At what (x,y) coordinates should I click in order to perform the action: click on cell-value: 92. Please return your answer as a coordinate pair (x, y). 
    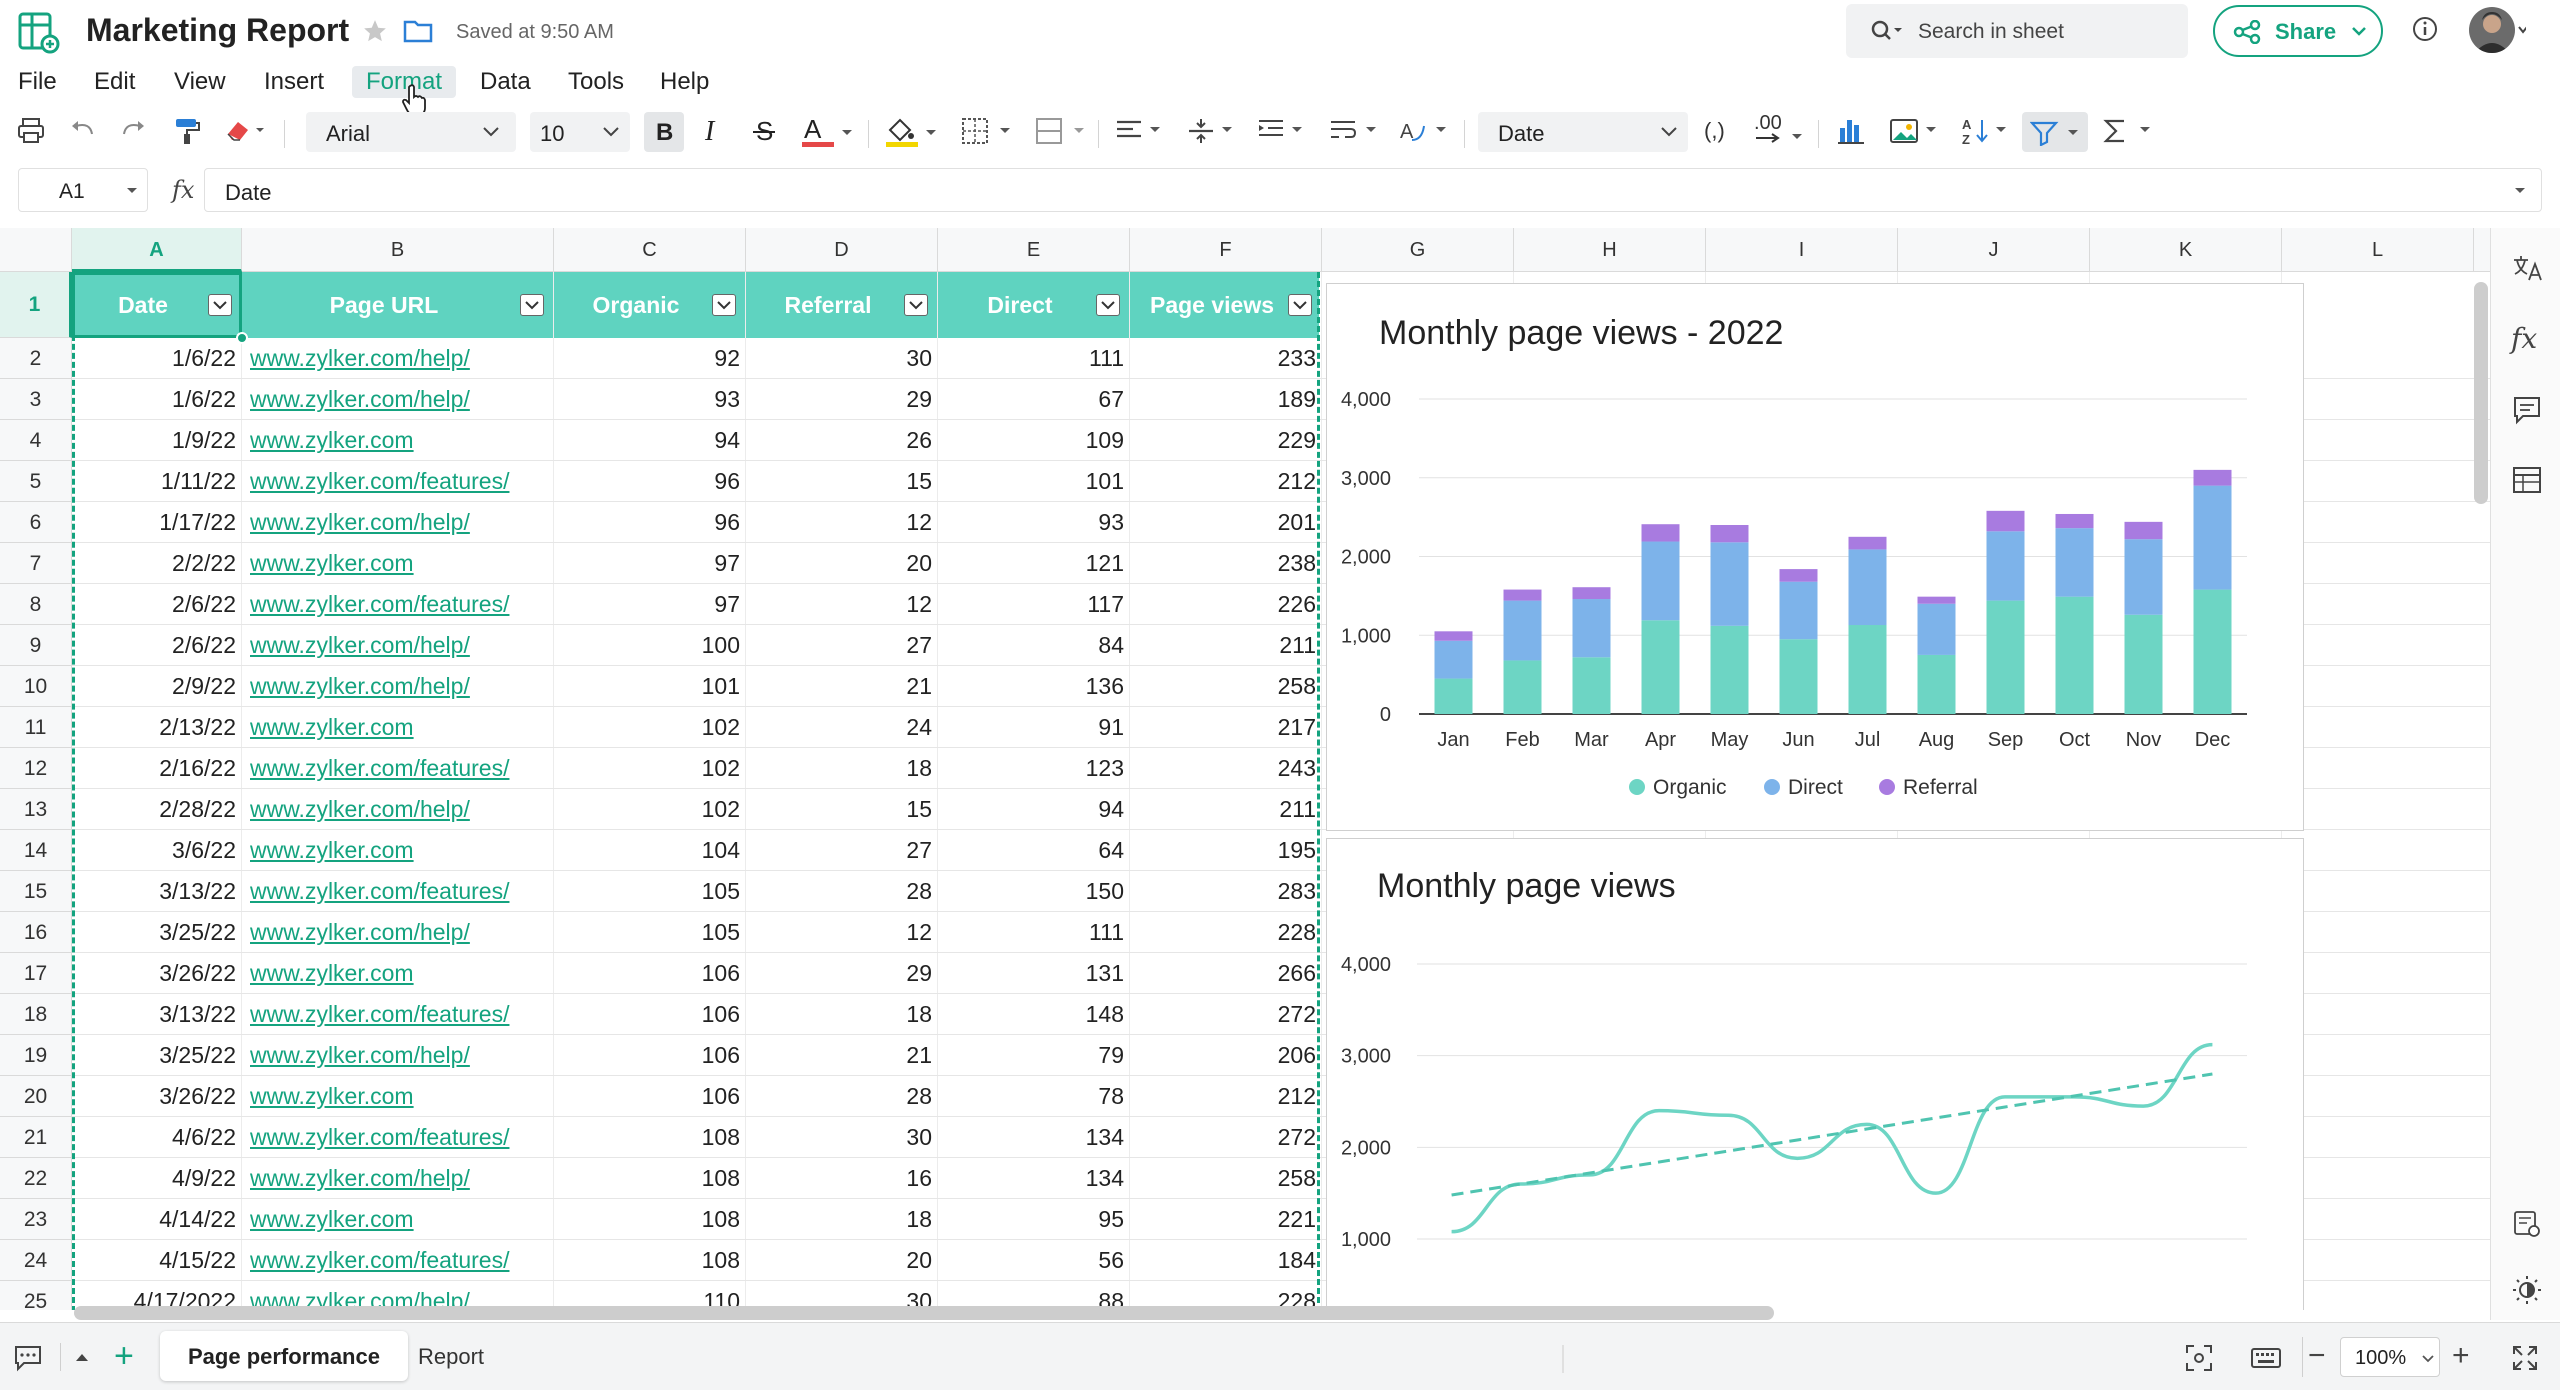
    Looking at the image, I should click on (650, 358).